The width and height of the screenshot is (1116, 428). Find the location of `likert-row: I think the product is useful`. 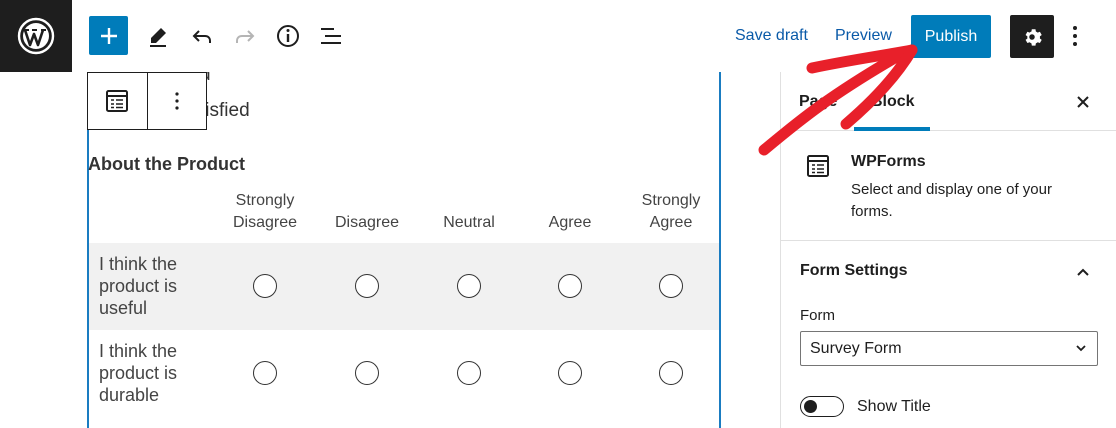

likert-row: I think the product is useful is located at coordinates (404, 286).